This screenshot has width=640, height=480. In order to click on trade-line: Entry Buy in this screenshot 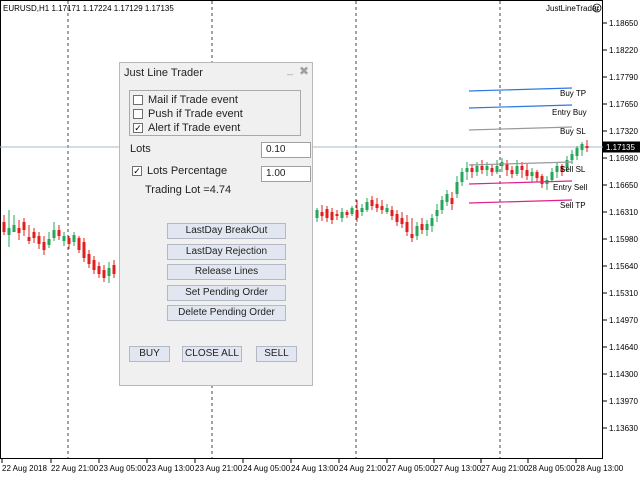, I will do `click(527, 110)`.